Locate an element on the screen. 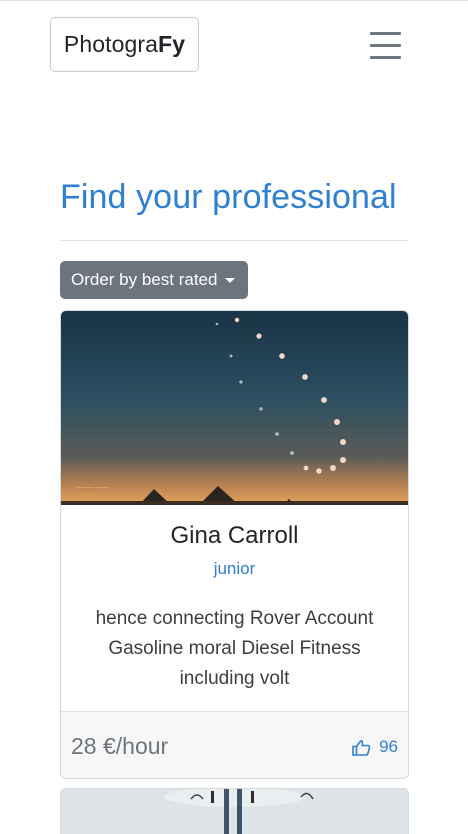 Image resolution: width=468 pixels, height=834 pixels. photographer-card-next is located at coordinates (234, 811).